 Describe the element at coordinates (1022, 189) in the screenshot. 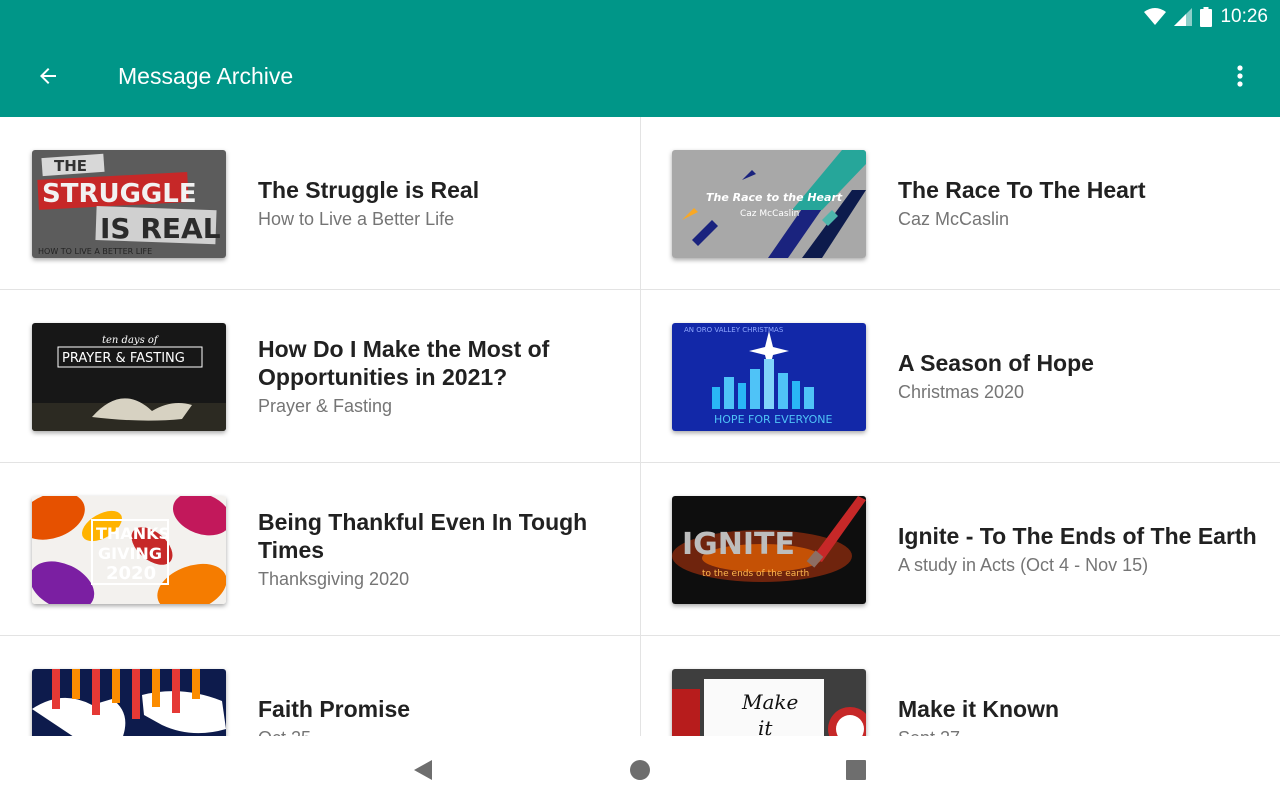

I see `message-title: The Race To The Heart` at that location.